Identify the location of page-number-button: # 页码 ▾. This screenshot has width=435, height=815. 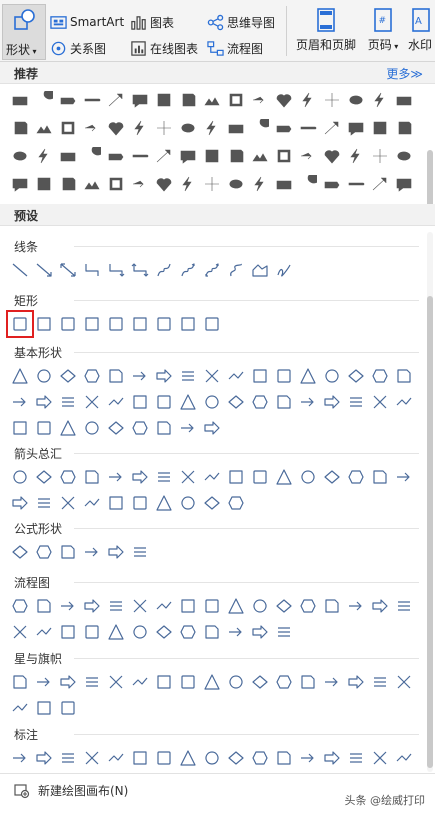
(383, 34).